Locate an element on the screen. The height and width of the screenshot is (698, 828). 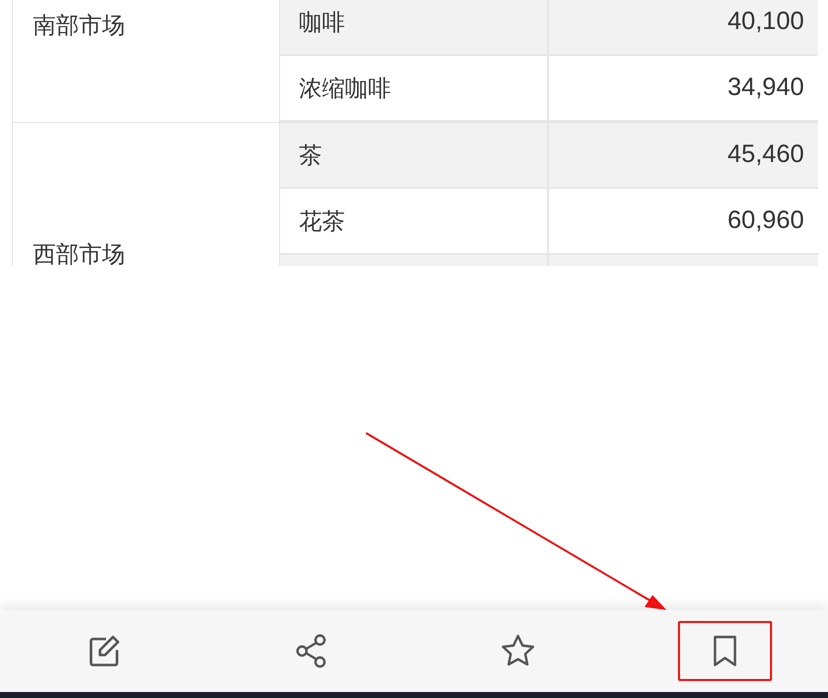
bookmark-button is located at coordinates (725, 651).